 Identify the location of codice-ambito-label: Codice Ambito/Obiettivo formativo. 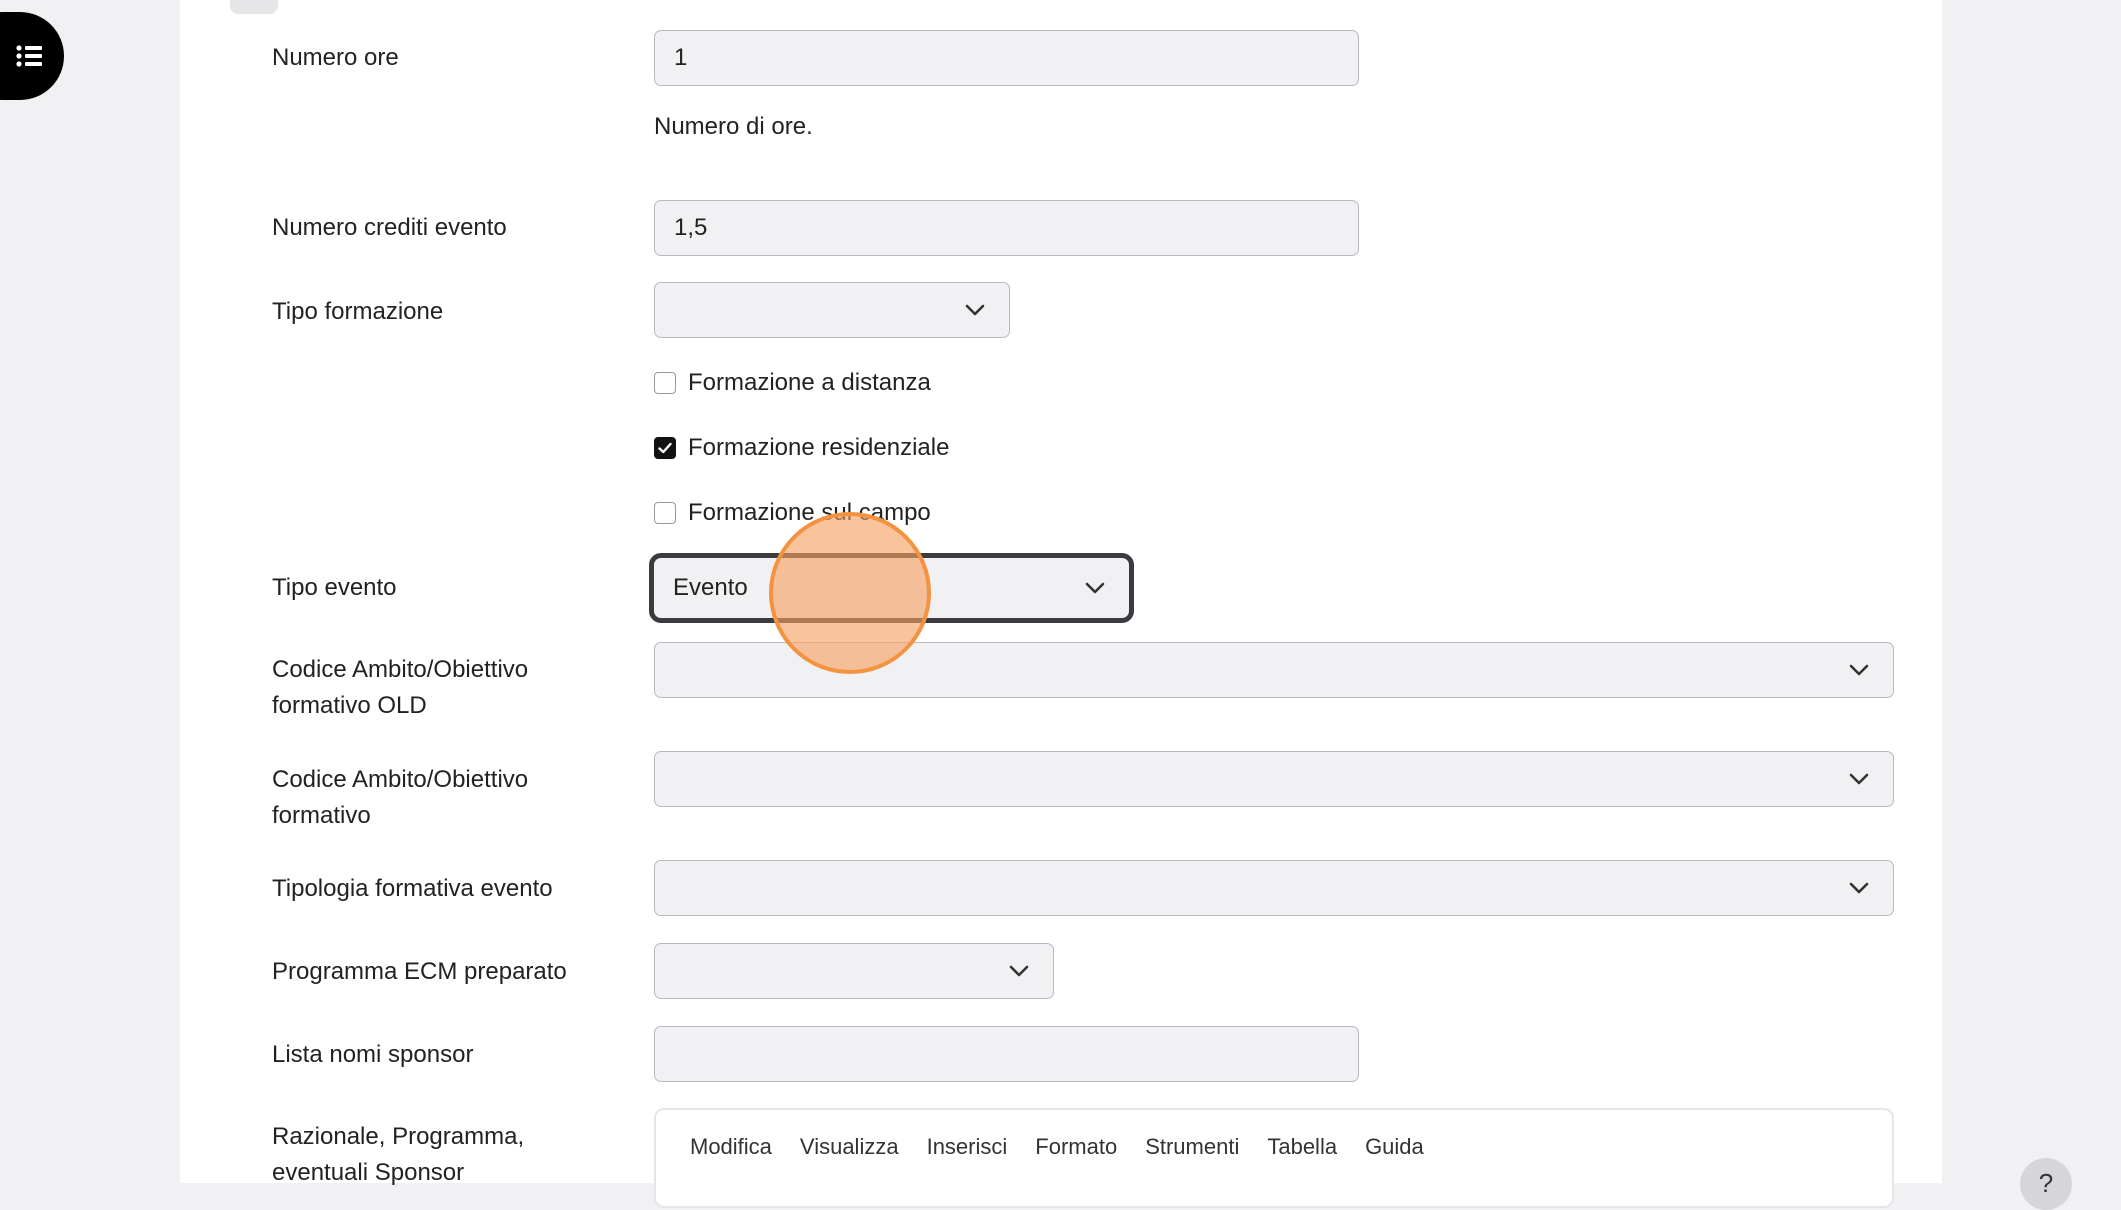
(400, 798).